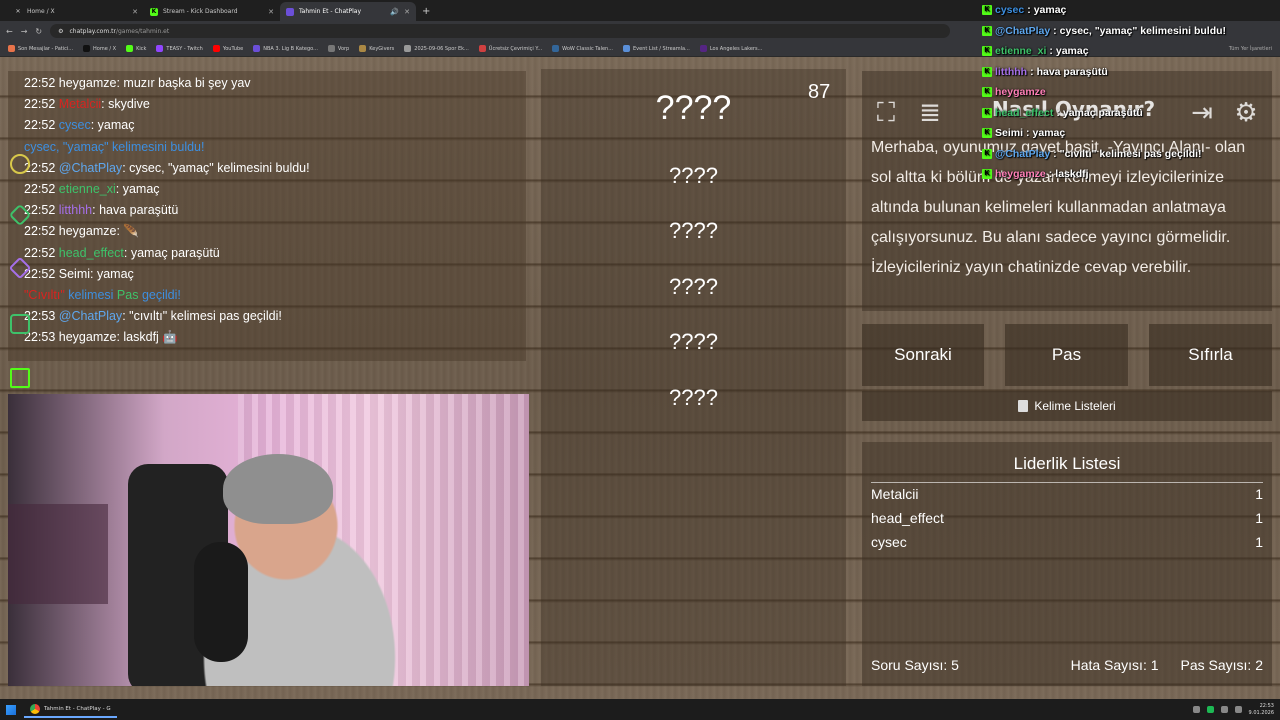  I want to click on message-username: litthhh, so click(75, 210).